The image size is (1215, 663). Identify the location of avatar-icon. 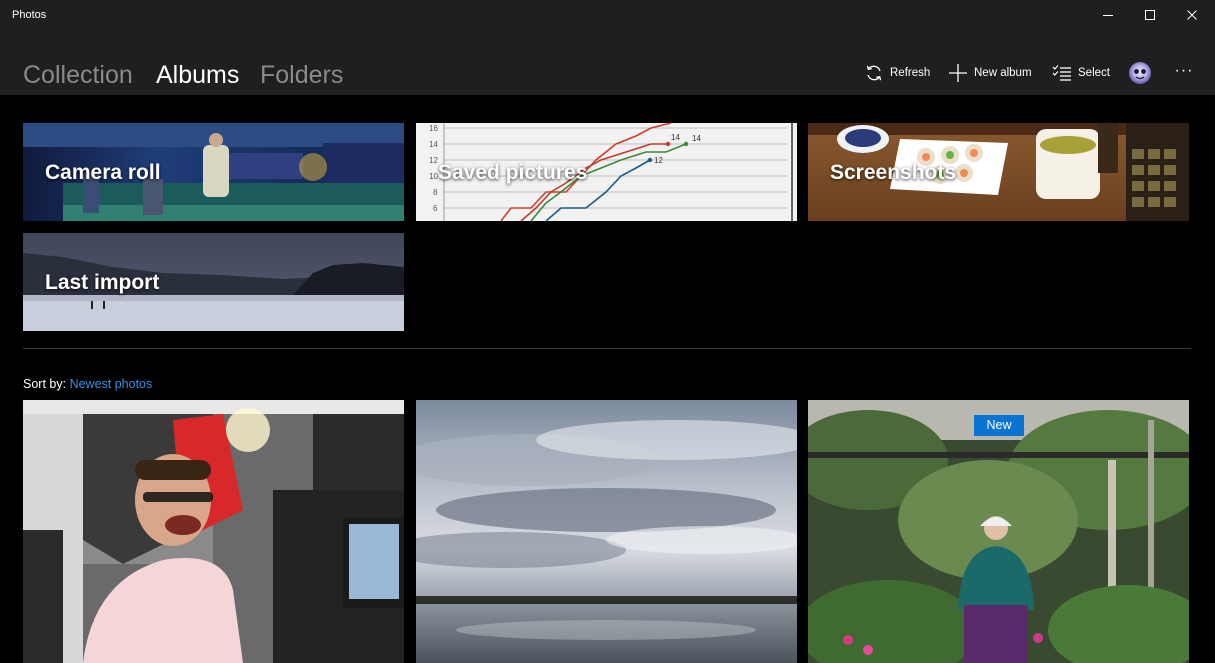
(1140, 74).